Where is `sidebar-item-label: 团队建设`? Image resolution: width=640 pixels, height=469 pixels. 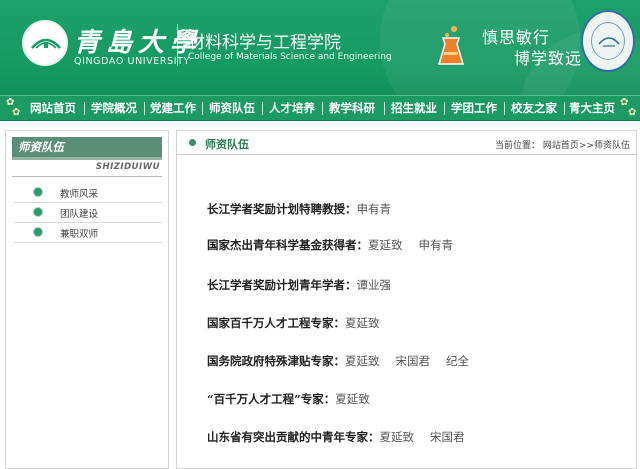 sidebar-item-label: 团队建设 is located at coordinates (79, 214).